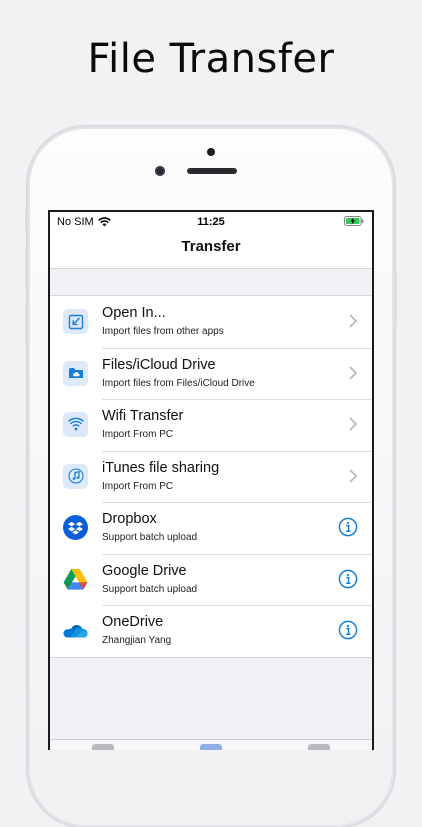 This screenshot has width=422, height=827. I want to click on list-item-dropbox: Dropbox Support batch upload, so click(211, 528).